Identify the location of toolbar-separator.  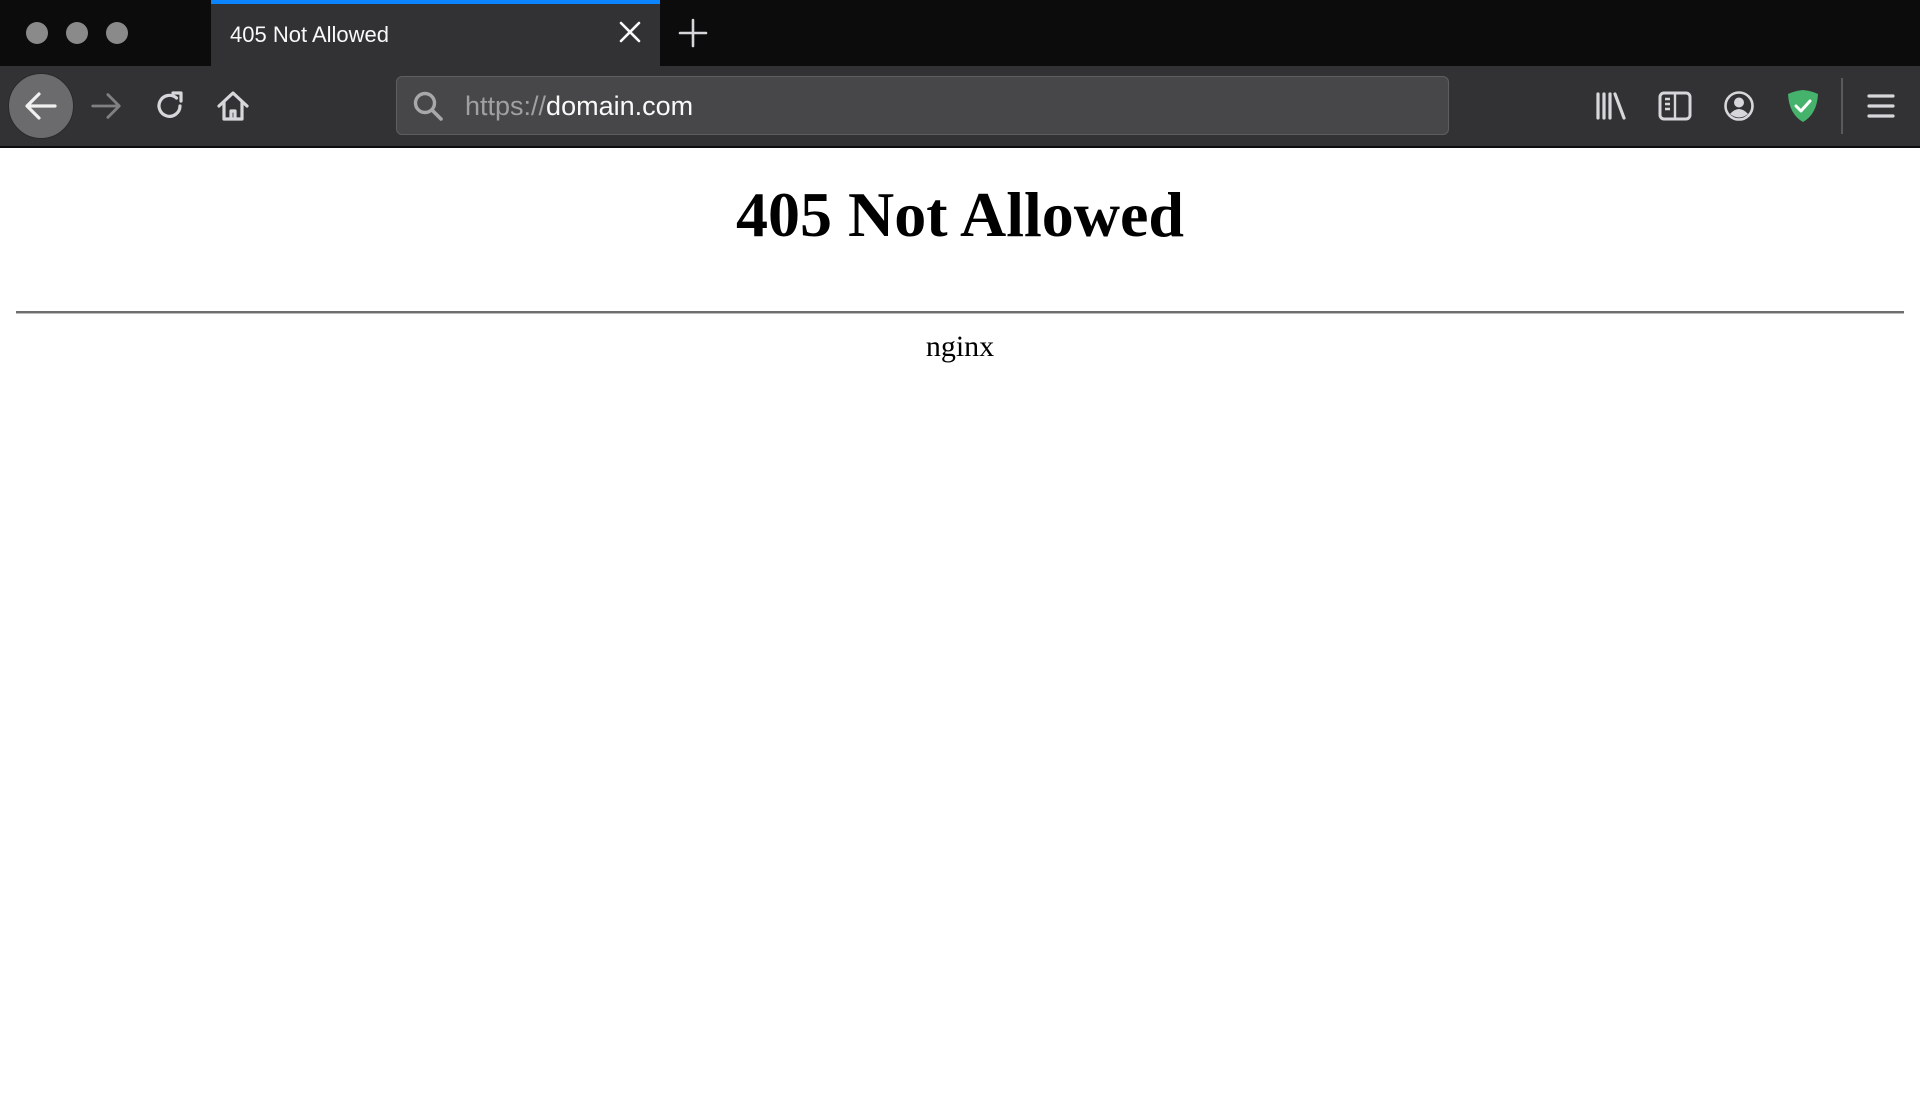
(1842, 106).